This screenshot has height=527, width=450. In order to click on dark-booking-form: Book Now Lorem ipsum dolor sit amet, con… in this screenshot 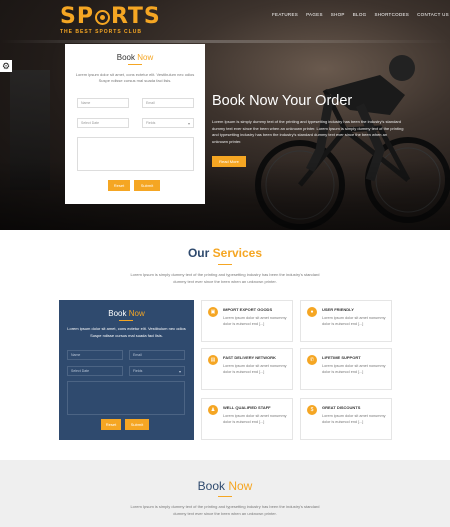, I will do `click(126, 370)`.